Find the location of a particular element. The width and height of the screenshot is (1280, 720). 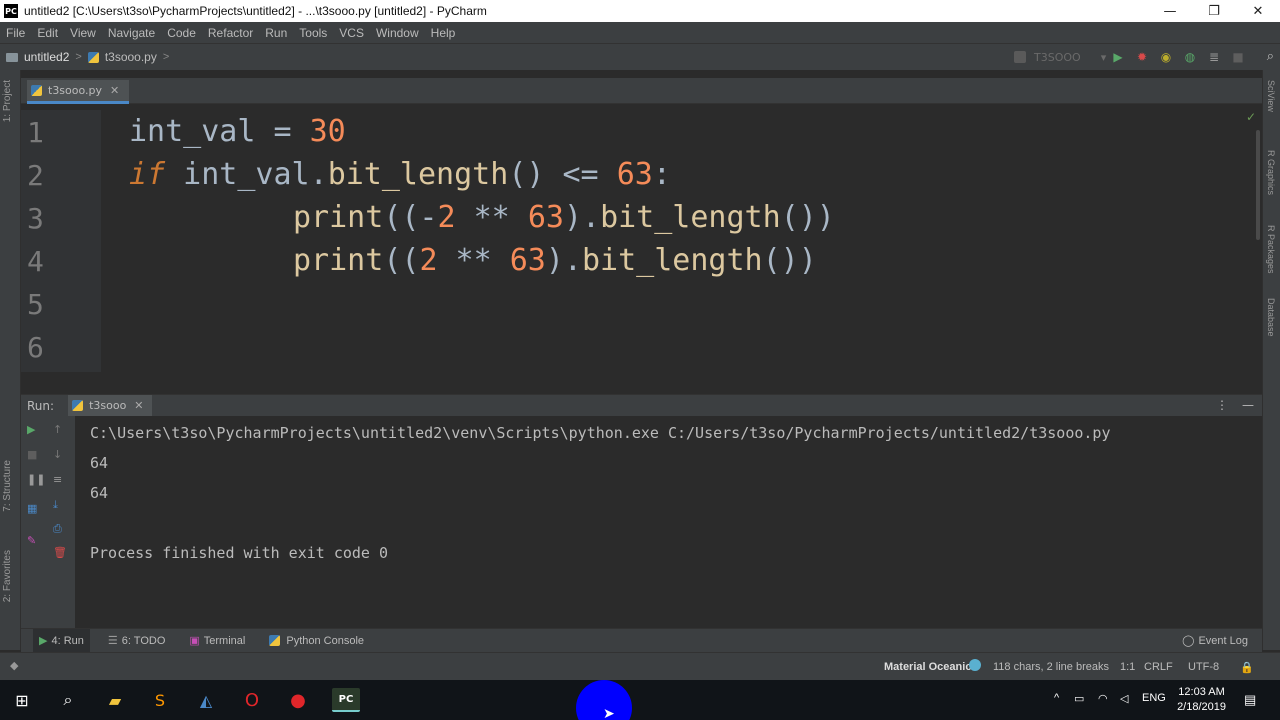

windows-start-icon: ⊞ is located at coordinates (22, 700).